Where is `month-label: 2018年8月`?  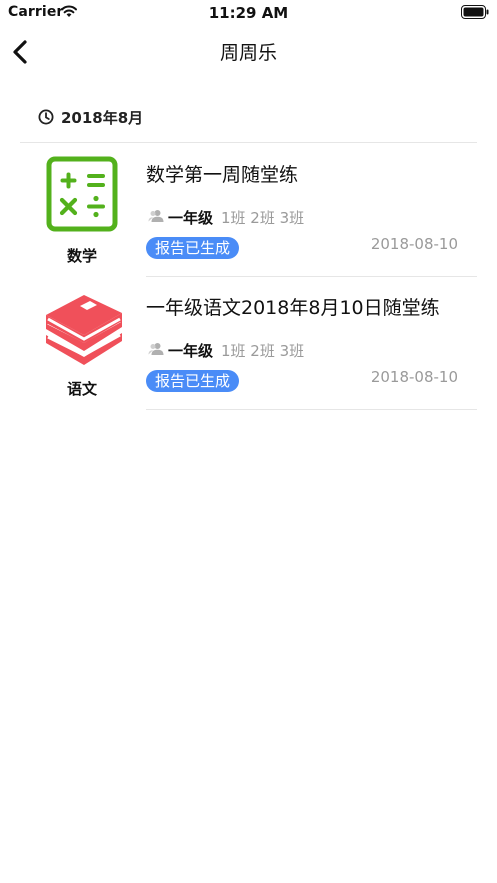 month-label: 2018年8月 is located at coordinates (102, 118).